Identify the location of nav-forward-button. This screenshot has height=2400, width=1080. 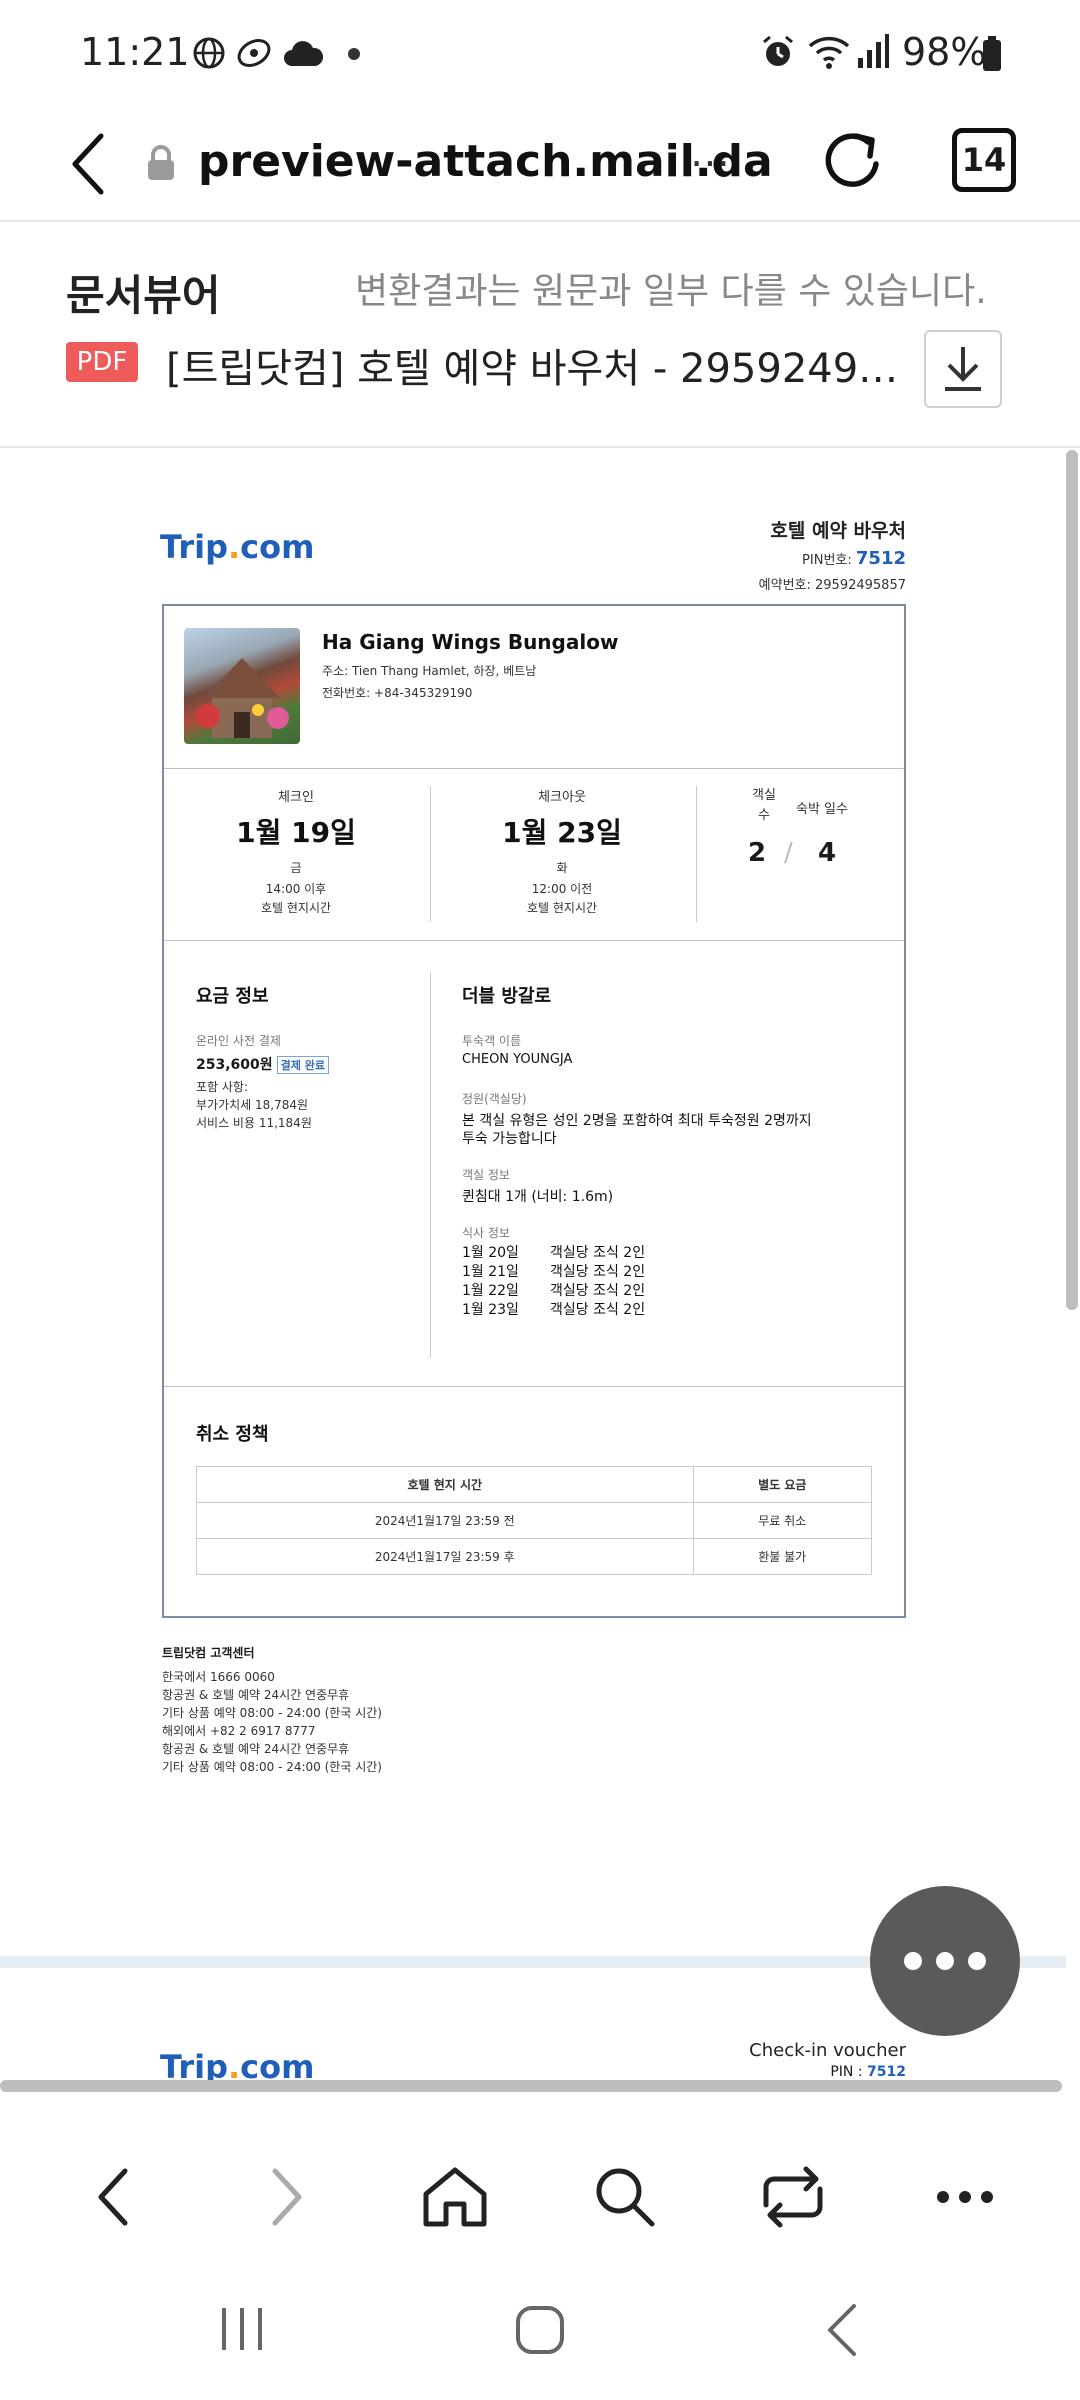
(287, 2197).